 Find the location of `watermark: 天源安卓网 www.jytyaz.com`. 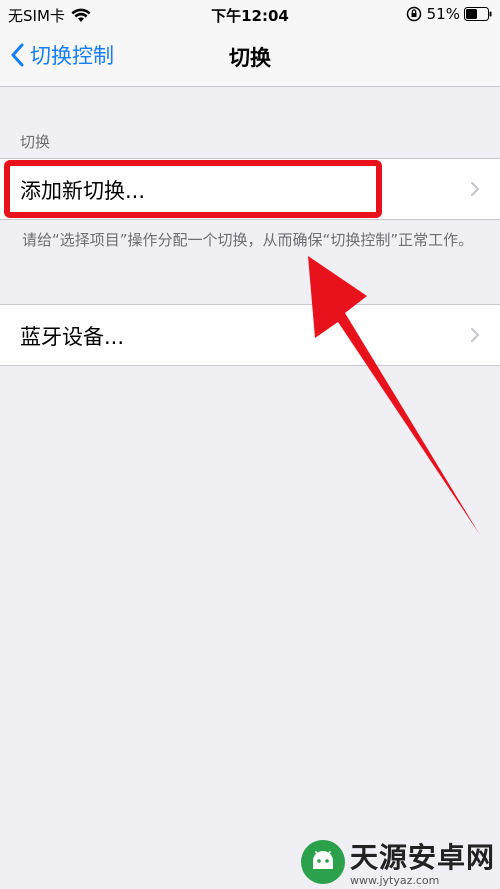

watermark: 天源安卓网 www.jytyaz.com is located at coordinates (397, 861).